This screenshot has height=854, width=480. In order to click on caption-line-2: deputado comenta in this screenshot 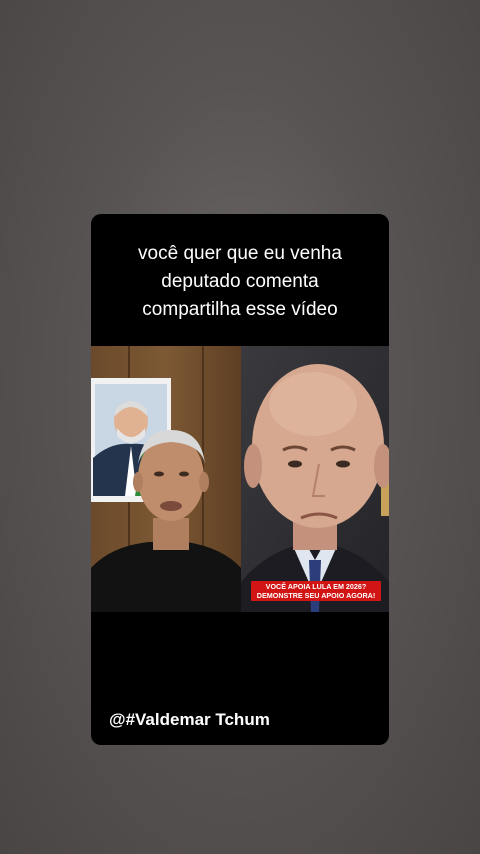, I will do `click(240, 281)`.